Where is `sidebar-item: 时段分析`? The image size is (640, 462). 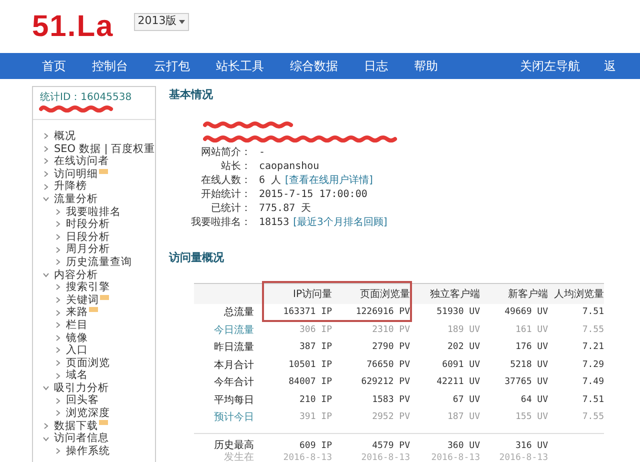
sidebar-item: 时段分析 is located at coordinates (88, 224).